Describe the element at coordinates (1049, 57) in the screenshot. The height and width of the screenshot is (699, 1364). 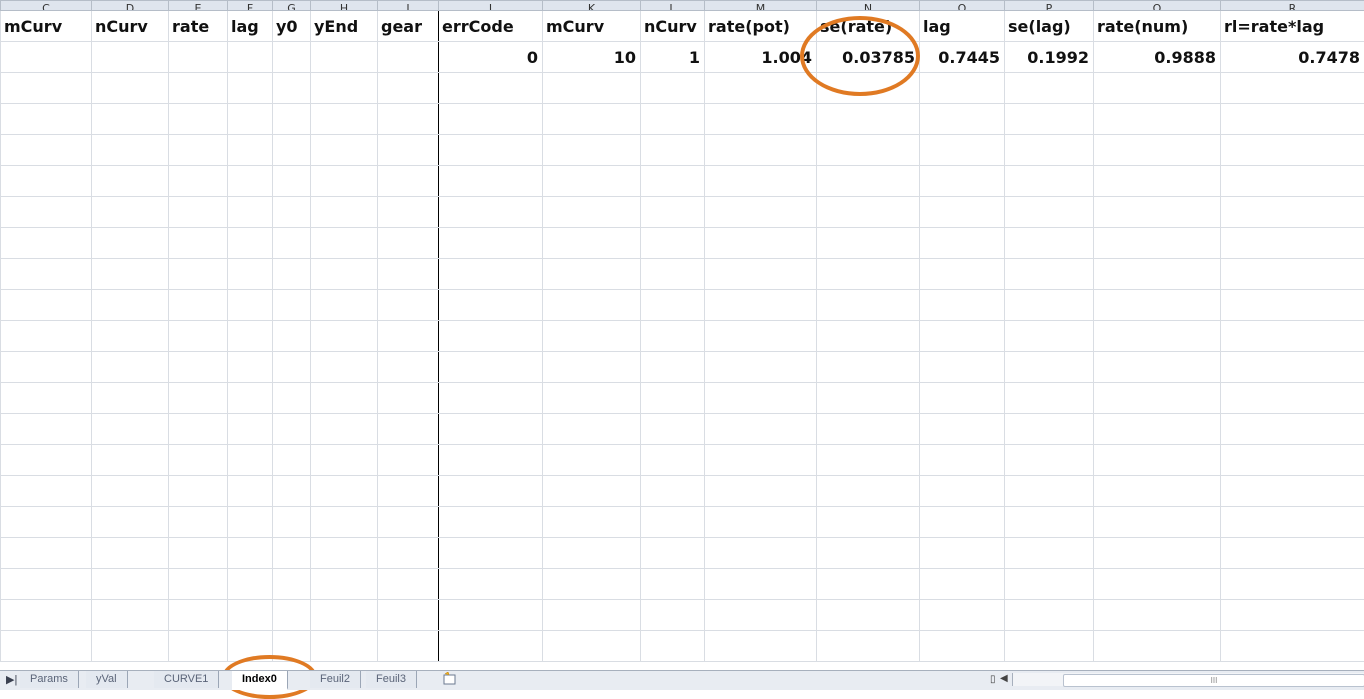
I see `data-cell: 0.1992` at that location.